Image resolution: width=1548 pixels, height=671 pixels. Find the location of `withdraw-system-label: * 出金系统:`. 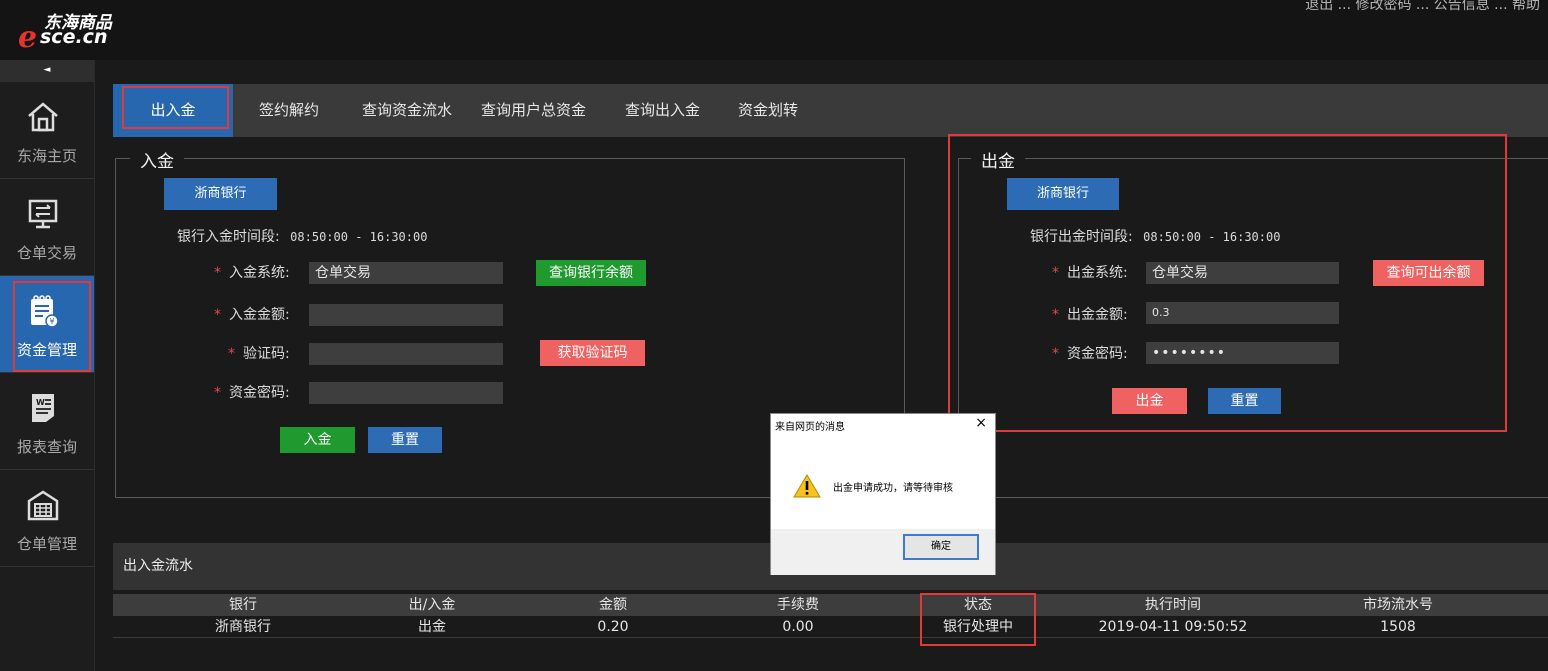

withdraw-system-label: * 出金系统: is located at coordinates (1090, 273).